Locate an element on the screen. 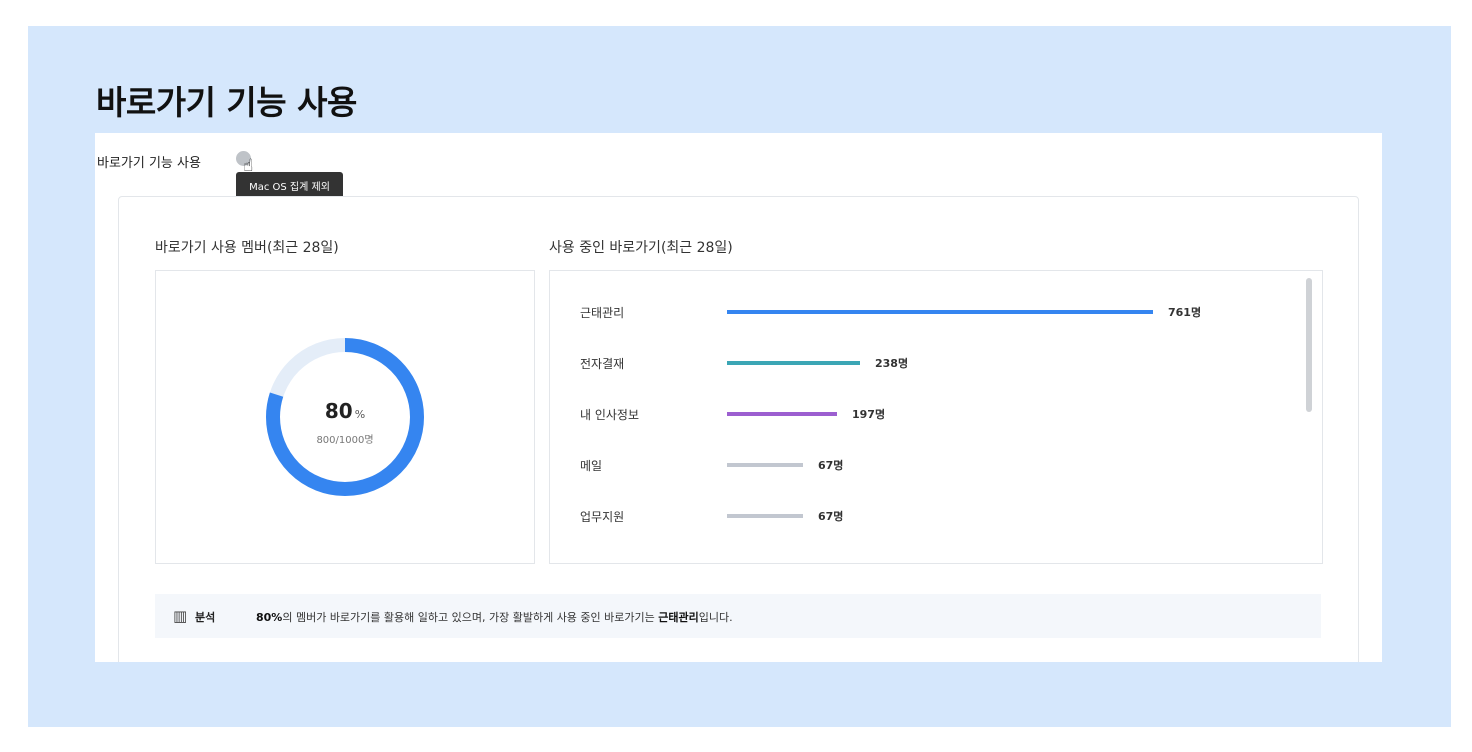  analysis-label: 분석 is located at coordinates (205, 617).